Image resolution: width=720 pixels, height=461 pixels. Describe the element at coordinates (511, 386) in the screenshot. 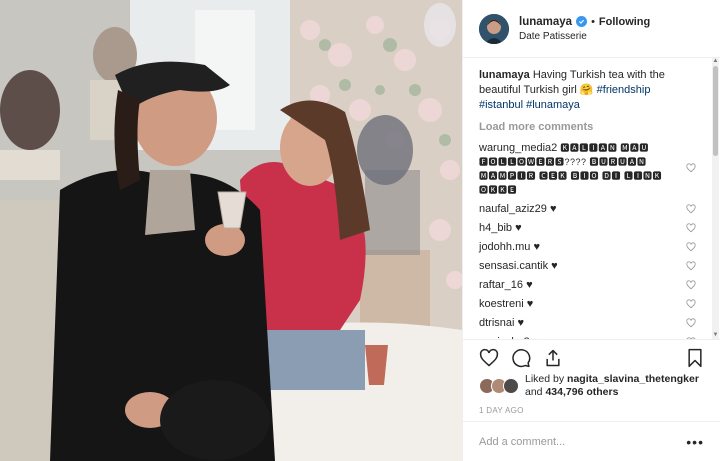

I see `liker-avatar` at that location.